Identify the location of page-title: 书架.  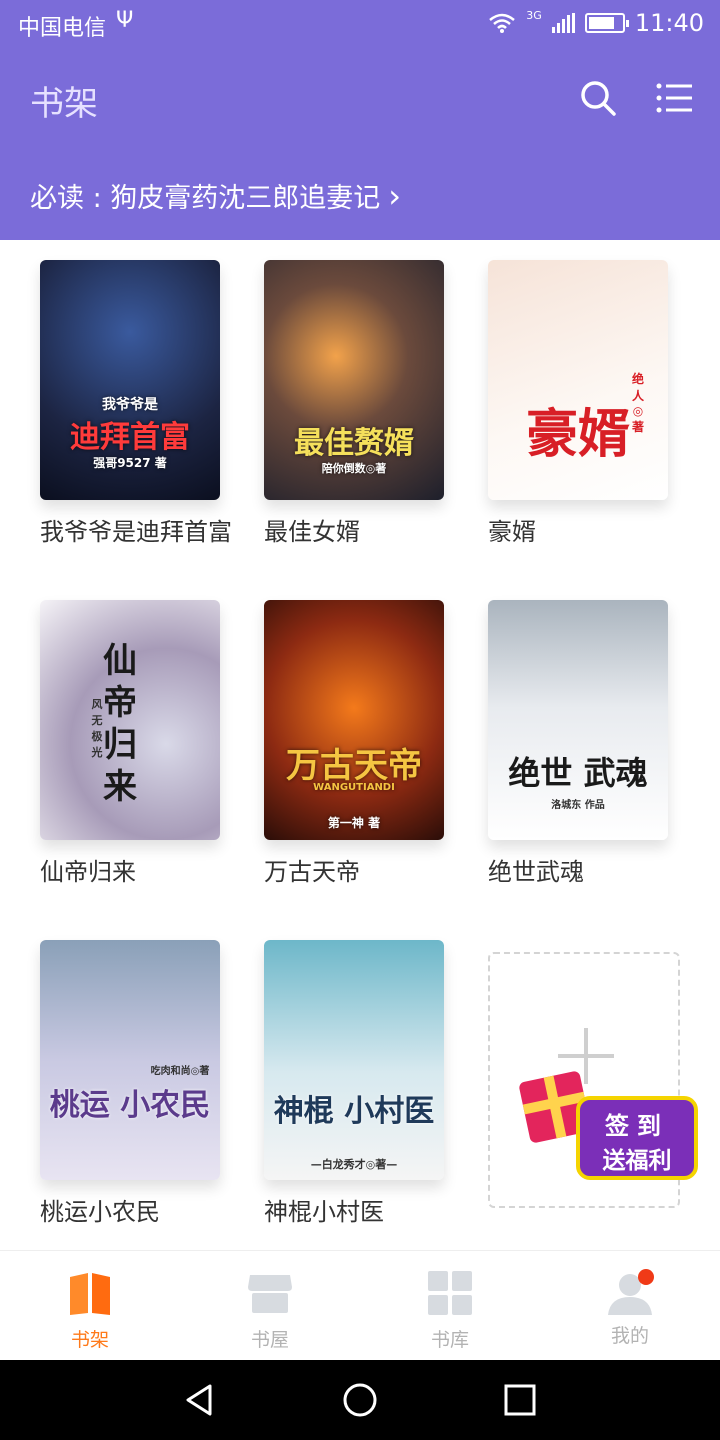
(64, 104).